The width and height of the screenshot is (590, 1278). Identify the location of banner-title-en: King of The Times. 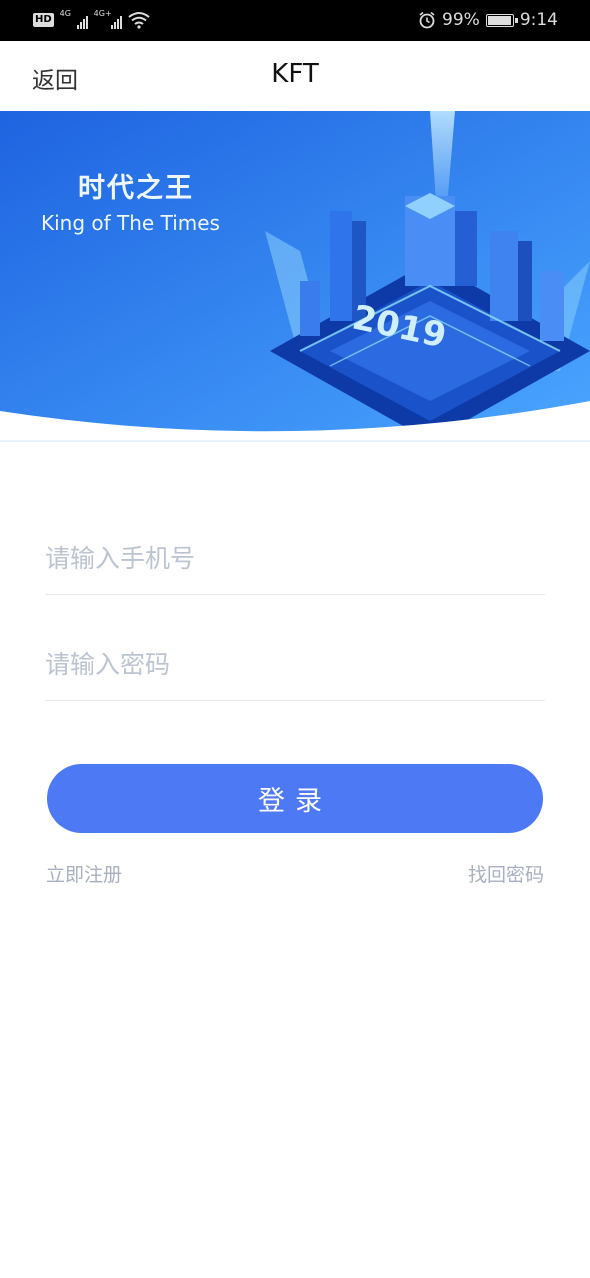
(130, 223).